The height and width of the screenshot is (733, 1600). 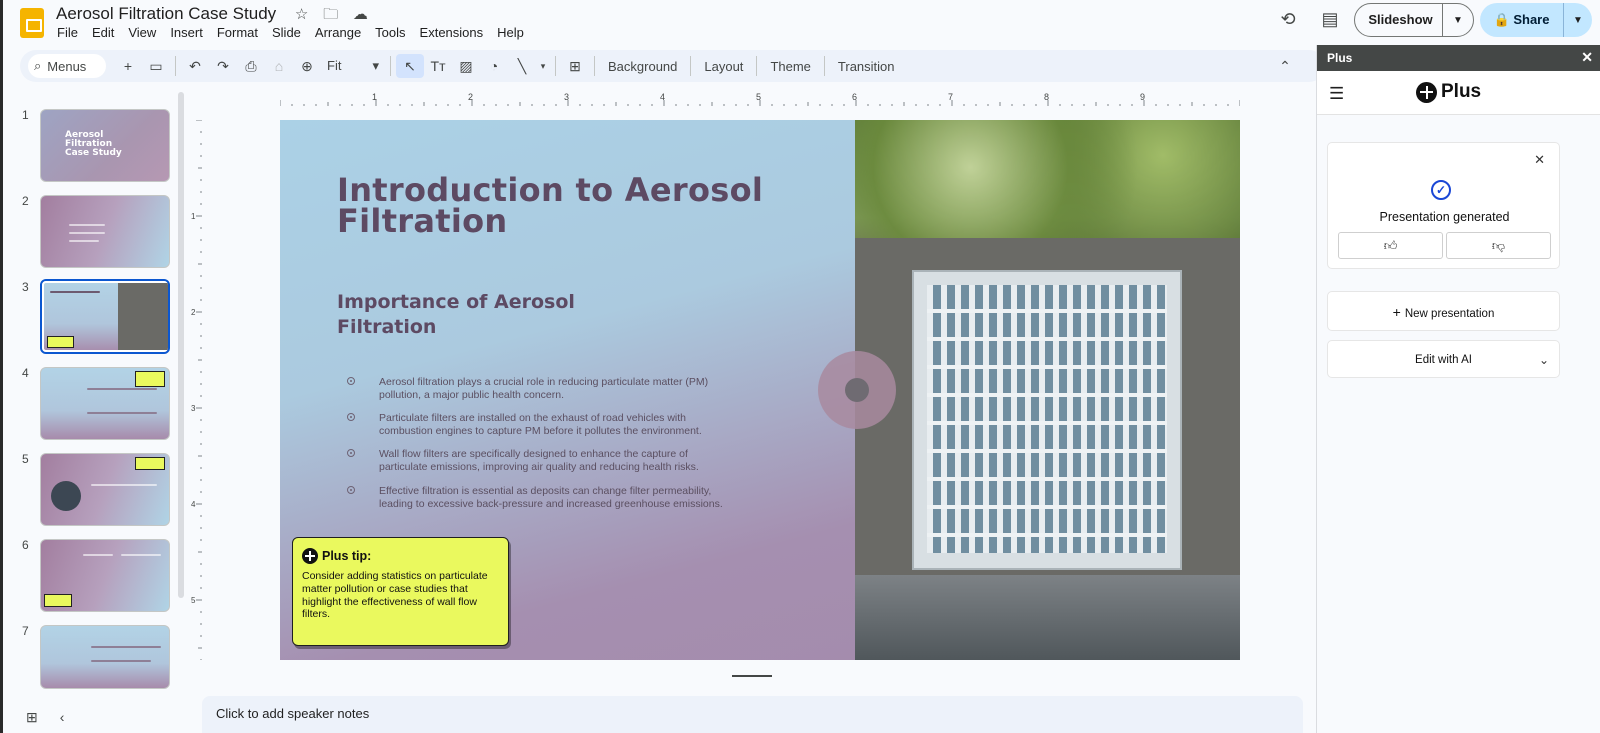 I want to click on slides-logo-icon, so click(x=32, y=23).